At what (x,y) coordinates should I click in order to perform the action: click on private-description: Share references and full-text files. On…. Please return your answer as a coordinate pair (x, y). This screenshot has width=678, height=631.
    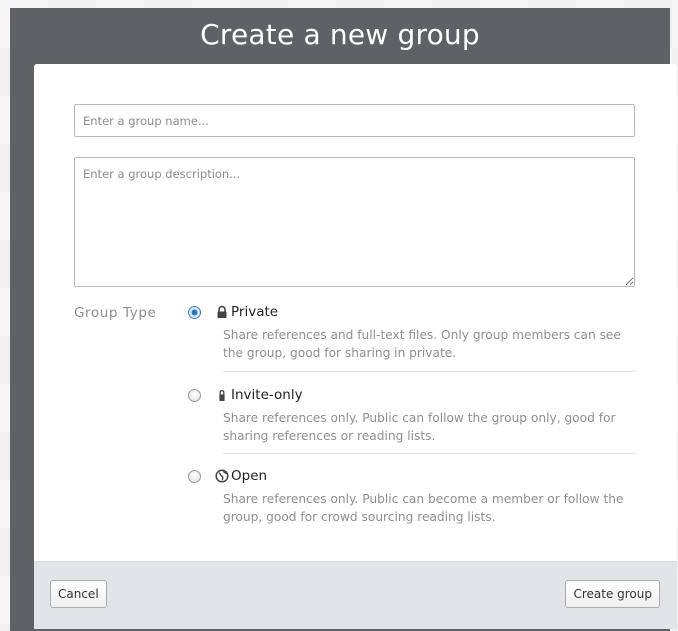
    Looking at the image, I should click on (422, 344).